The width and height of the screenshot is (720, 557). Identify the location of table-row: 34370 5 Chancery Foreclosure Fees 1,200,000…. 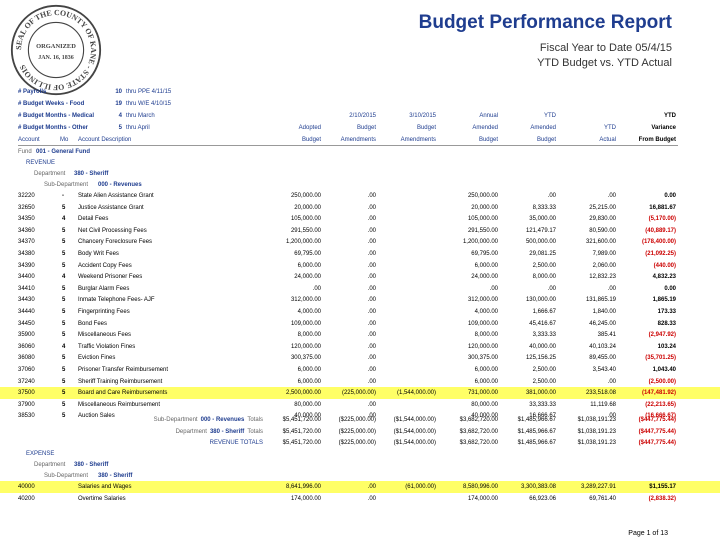
(360, 242).